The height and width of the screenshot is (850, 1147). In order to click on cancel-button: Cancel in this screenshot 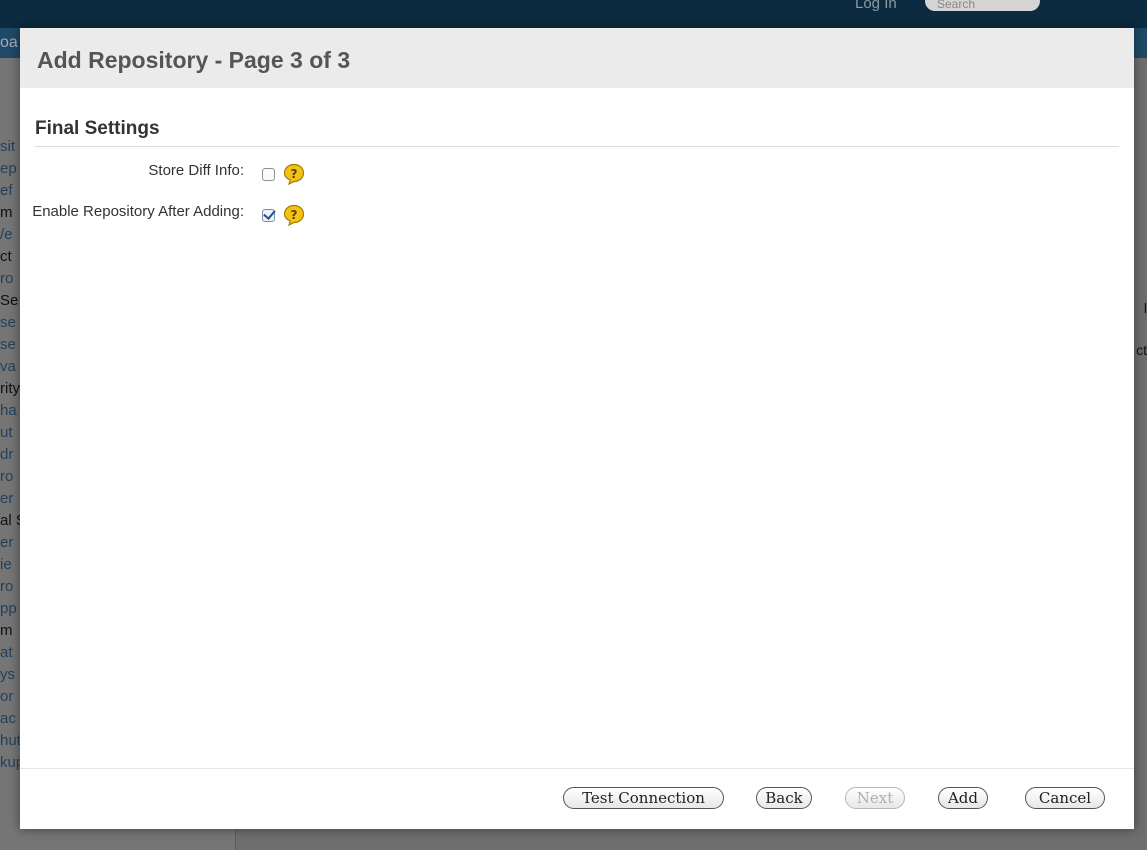, I will do `click(1065, 798)`.